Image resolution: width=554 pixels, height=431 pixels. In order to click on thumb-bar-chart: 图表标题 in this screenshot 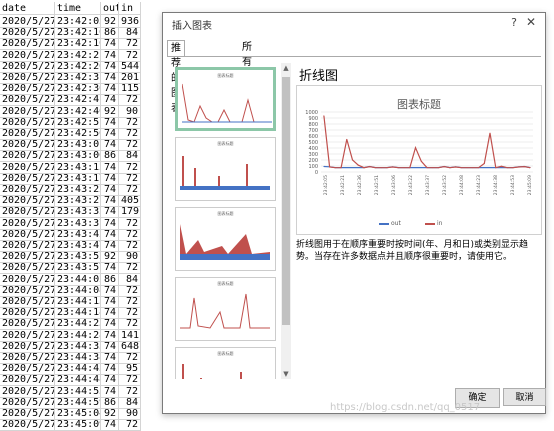, I will do `click(225, 363)`.